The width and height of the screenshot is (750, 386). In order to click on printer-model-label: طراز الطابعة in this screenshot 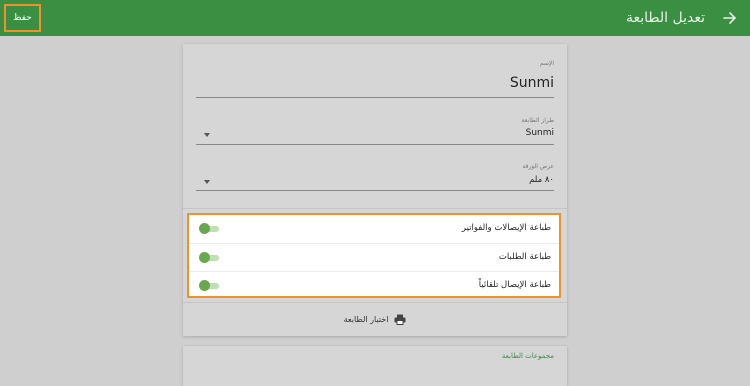, I will do `click(537, 120)`.